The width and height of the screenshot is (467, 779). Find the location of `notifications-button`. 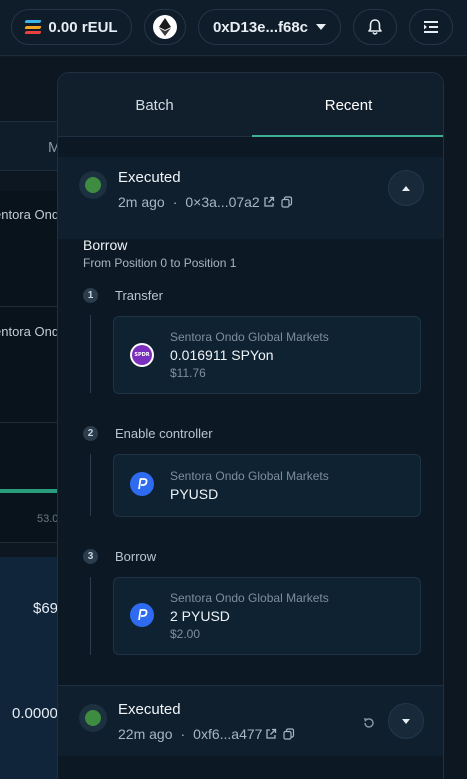

notifications-button is located at coordinates (375, 27).